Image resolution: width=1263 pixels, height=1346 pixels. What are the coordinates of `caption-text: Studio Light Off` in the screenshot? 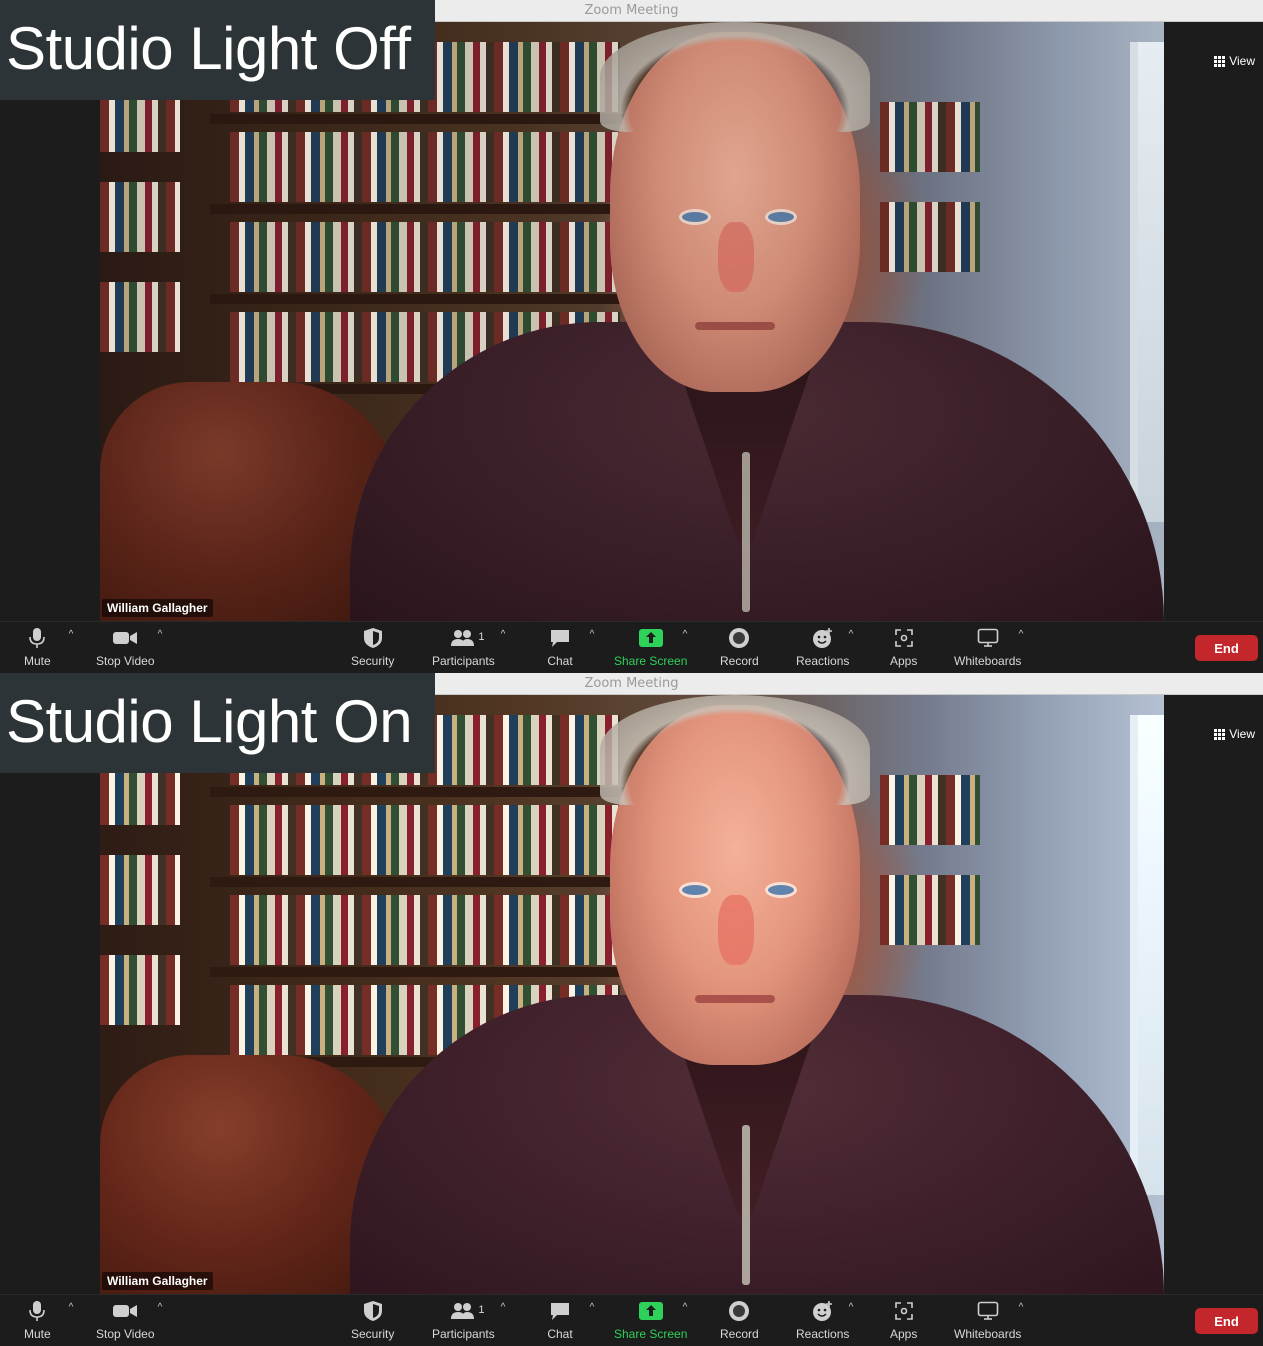 It's located at (208, 48).